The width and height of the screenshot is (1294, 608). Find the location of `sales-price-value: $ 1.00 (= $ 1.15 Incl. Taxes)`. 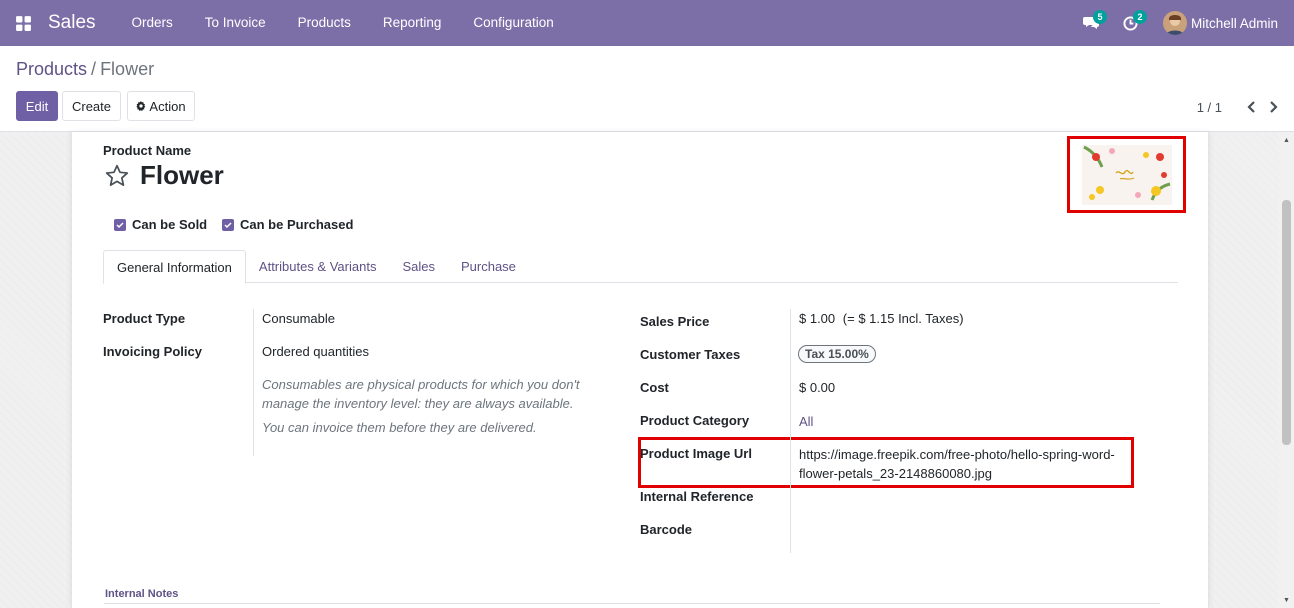

sales-price-value: $ 1.00 (= $ 1.15 Incl. Taxes) is located at coordinates (881, 318).